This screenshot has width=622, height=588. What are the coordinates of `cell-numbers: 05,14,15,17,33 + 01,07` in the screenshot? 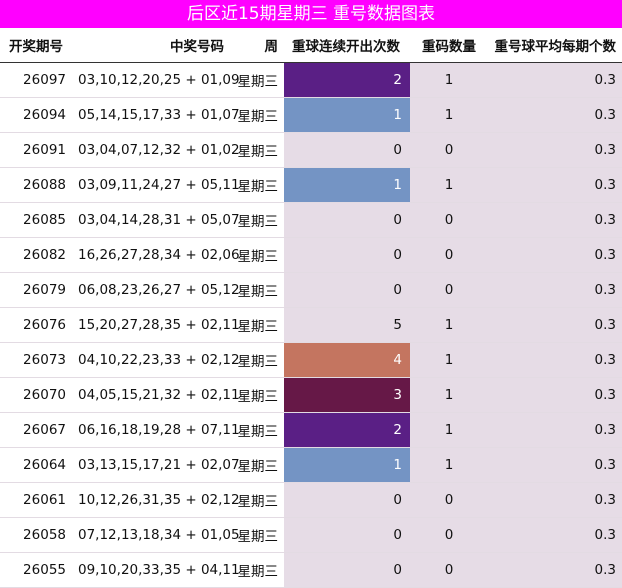 It's located at (156, 115).